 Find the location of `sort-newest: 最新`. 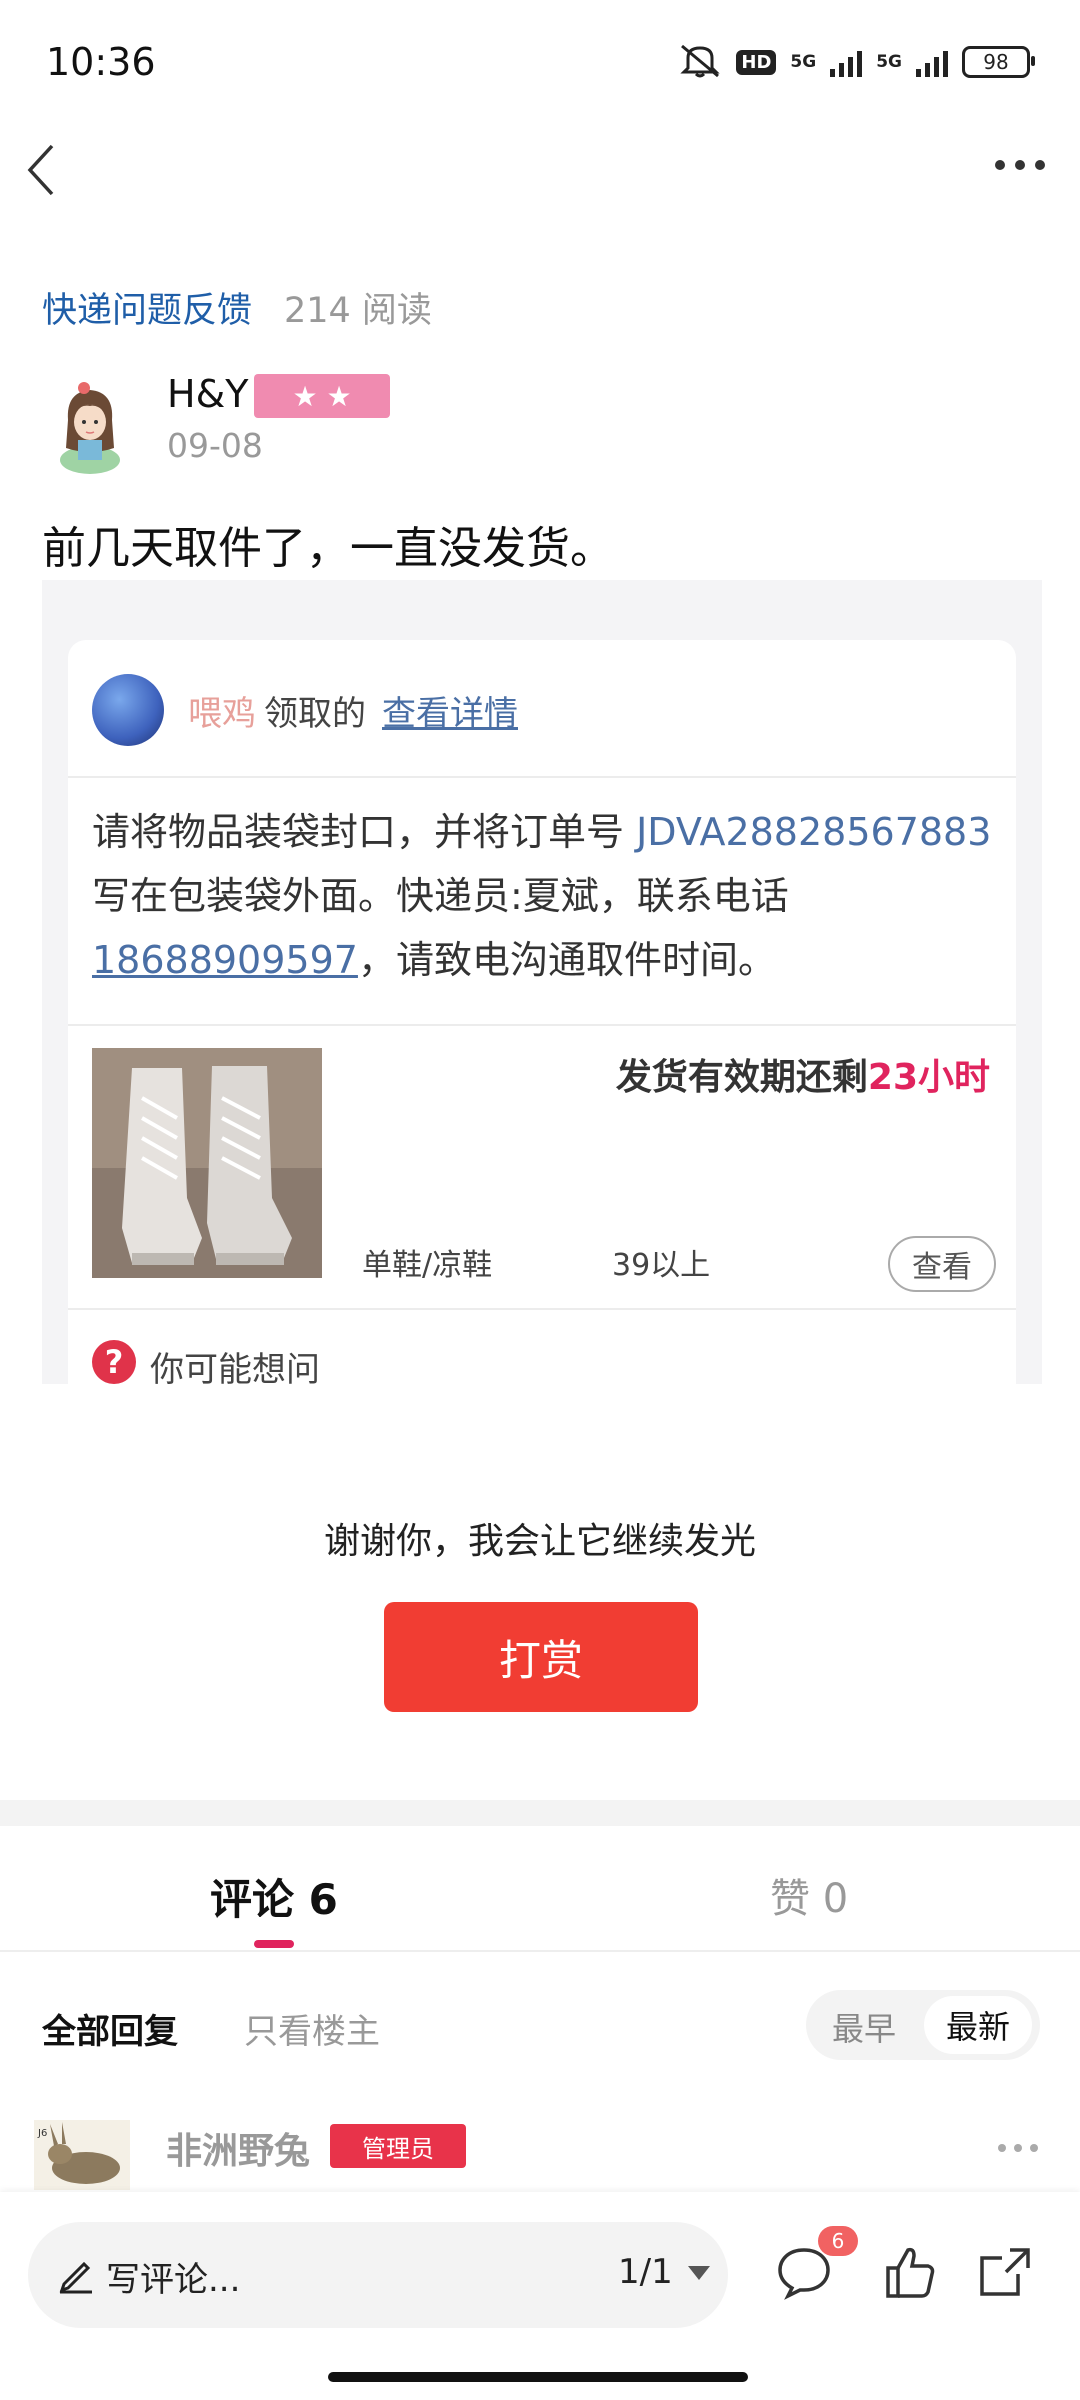

sort-newest: 最新 is located at coordinates (978, 2025).